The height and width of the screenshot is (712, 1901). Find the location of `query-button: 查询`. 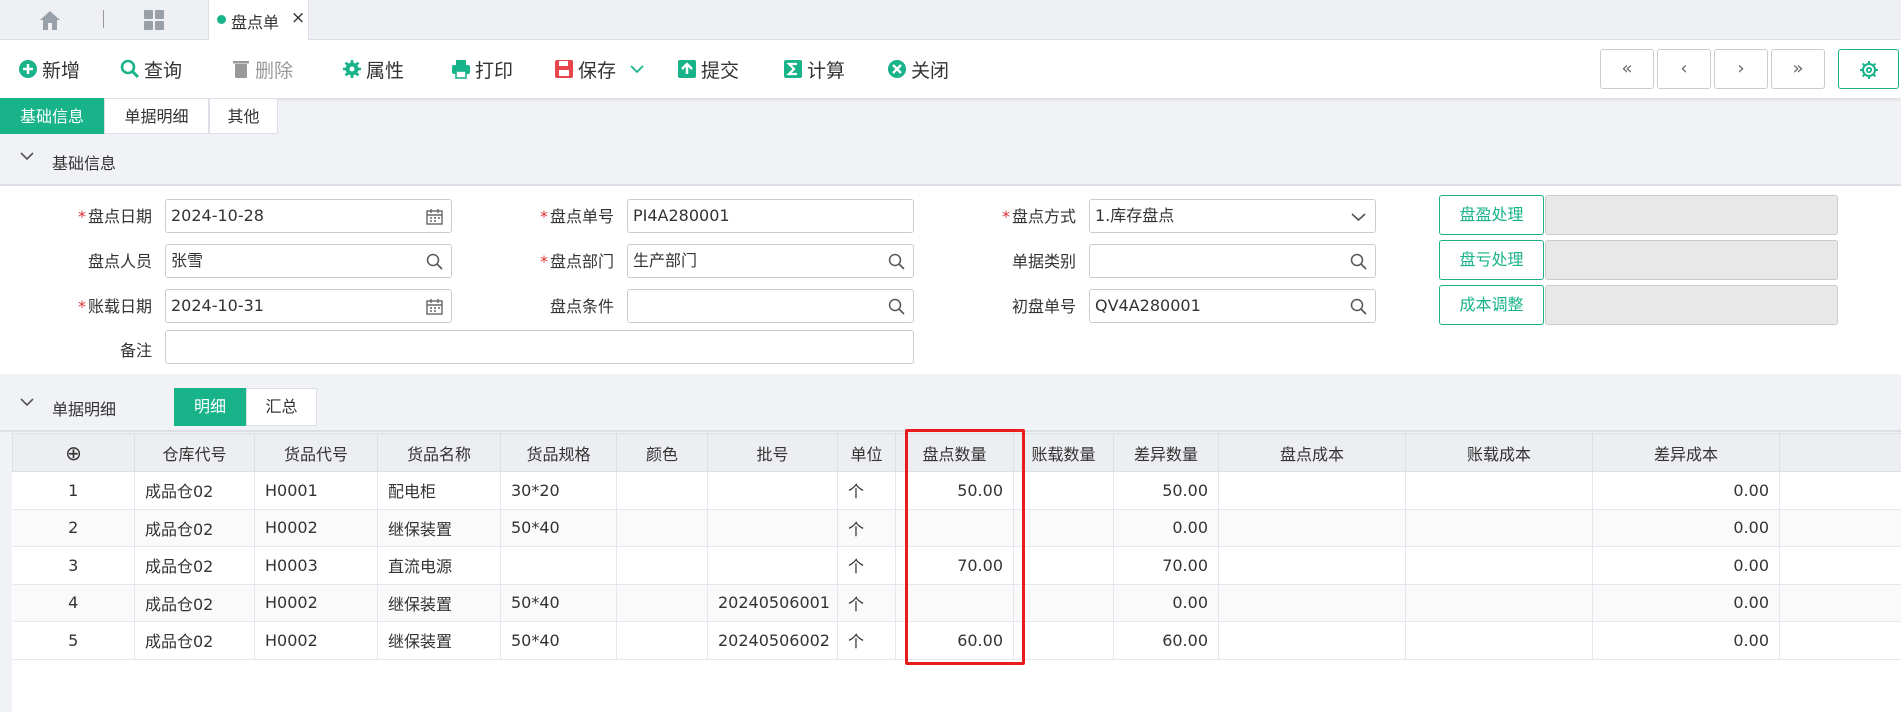

query-button: 查询 is located at coordinates (151, 69).